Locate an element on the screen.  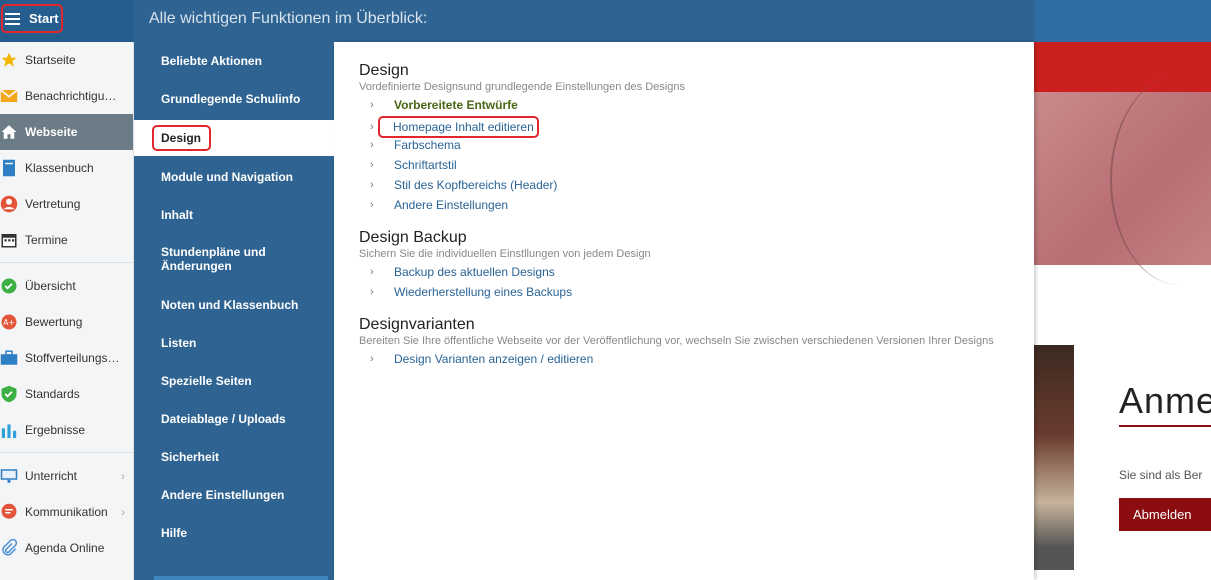
start-button-highlight: Start is located at coordinates (32, 18).